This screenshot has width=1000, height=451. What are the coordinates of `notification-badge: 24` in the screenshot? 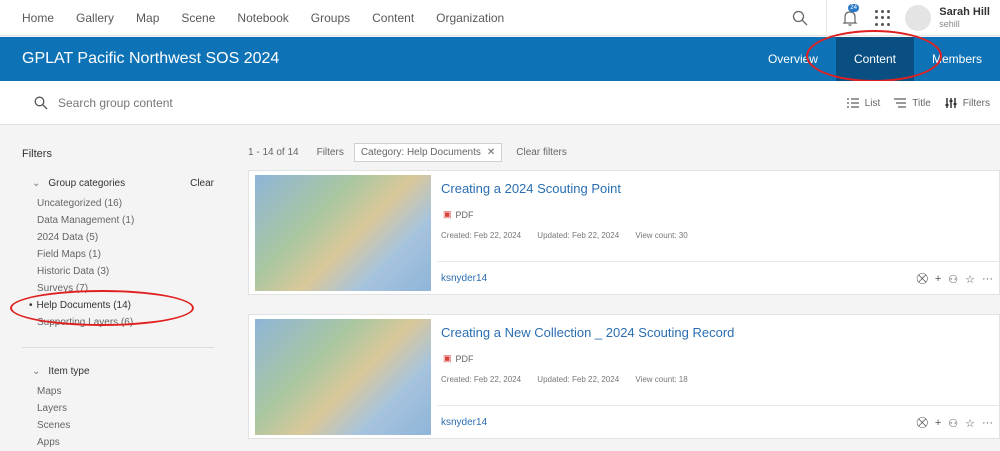 It's located at (853, 8).